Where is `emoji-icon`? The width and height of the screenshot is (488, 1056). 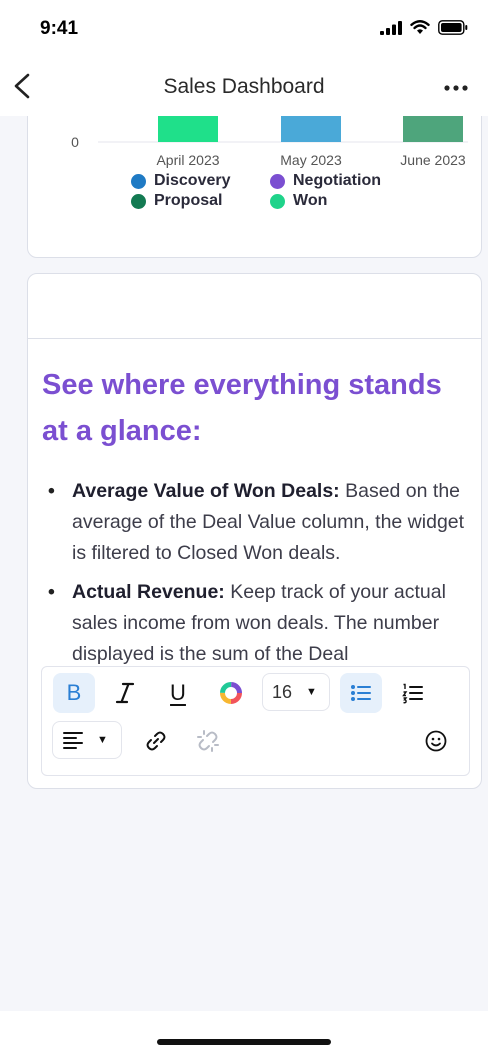 emoji-icon is located at coordinates (436, 741).